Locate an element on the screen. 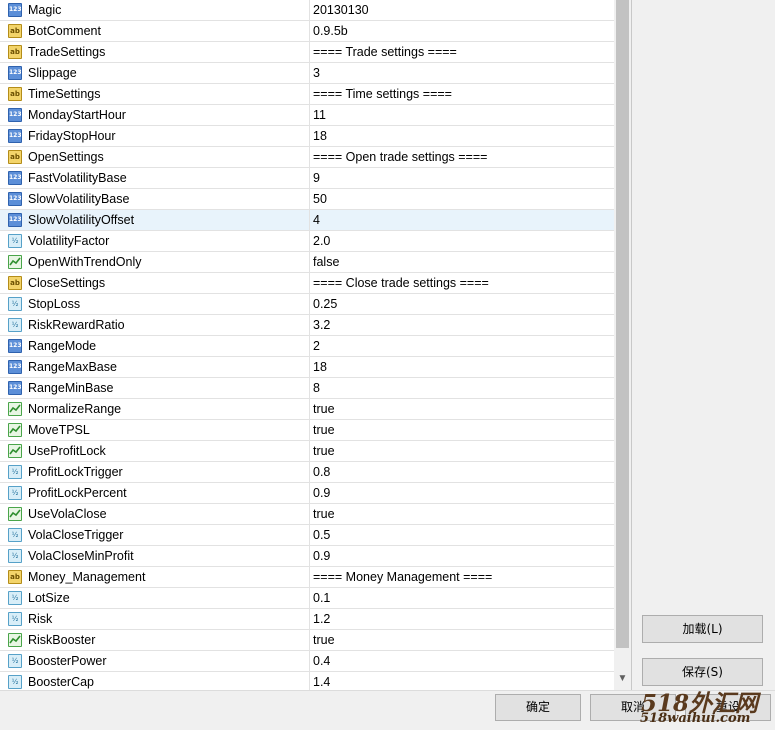  param-name-cell: 123 SlowVolatilityBase is located at coordinates (155, 199).